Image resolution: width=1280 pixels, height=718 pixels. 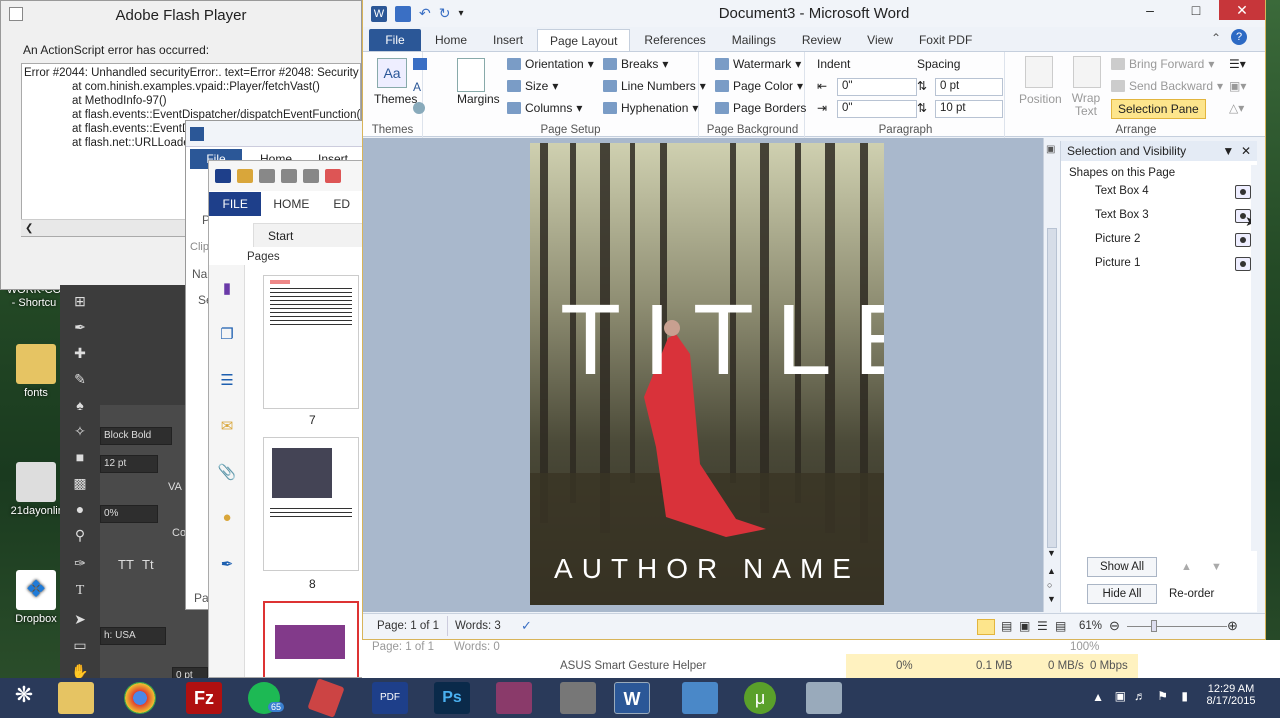 I want to click on group-objects-icon: ▣▾, so click(x=1237, y=86).